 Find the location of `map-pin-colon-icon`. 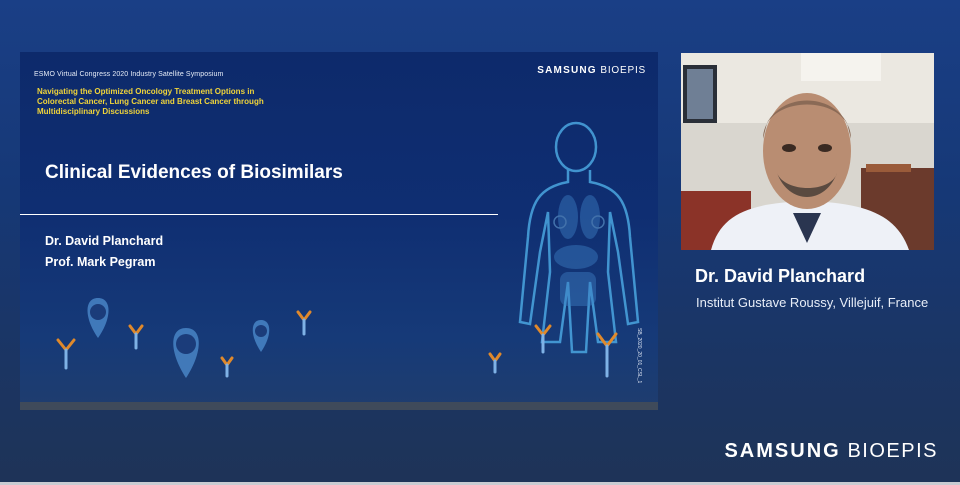

map-pin-colon-icon is located at coordinates (186, 353).